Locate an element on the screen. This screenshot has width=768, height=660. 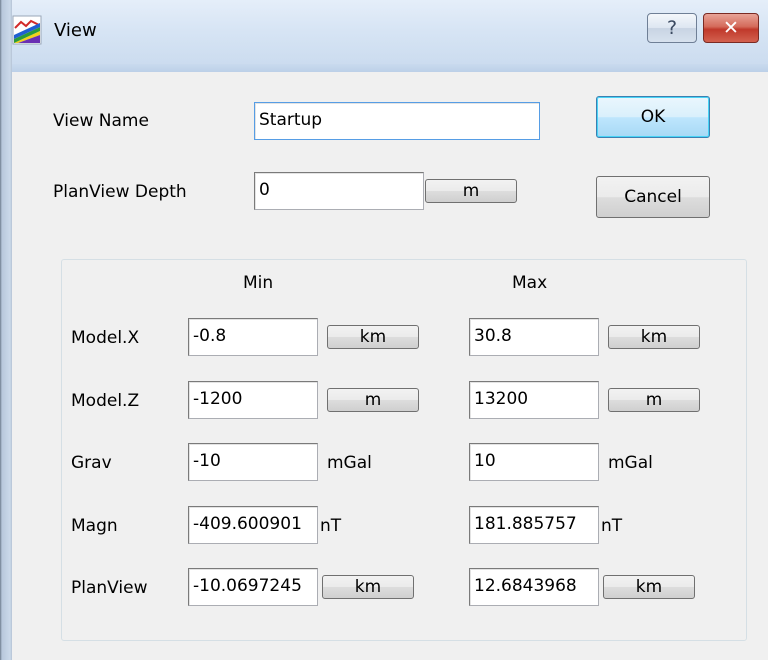
row-label-magn: Magn is located at coordinates (94, 526).